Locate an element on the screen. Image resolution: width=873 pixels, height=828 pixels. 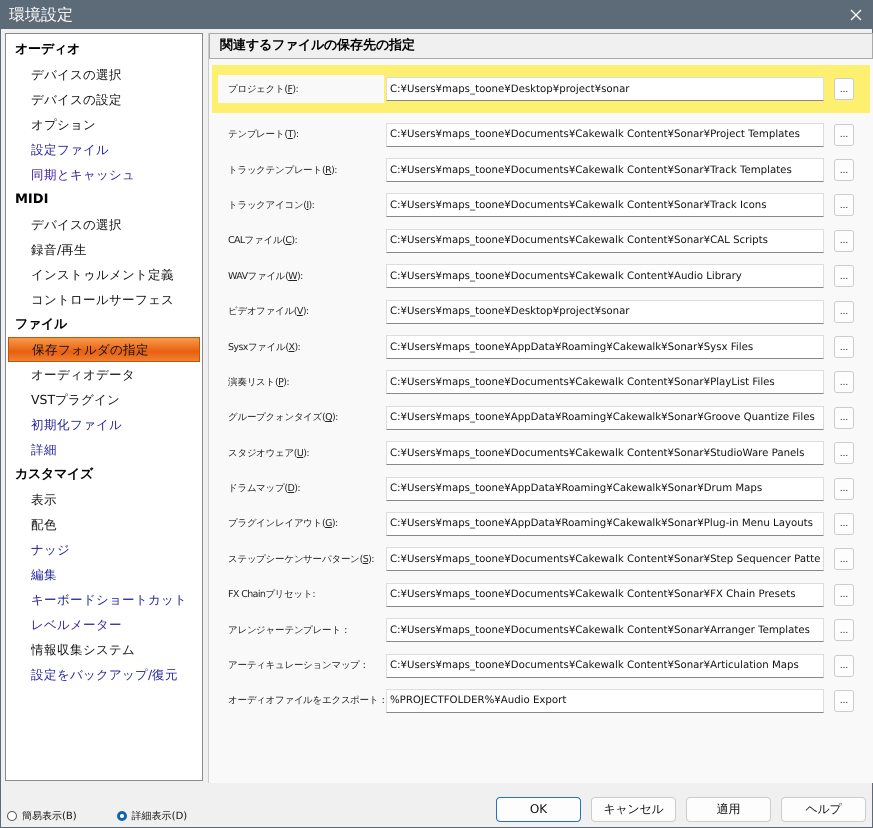
path-field: C:¥Users¥maps_toone¥AppData¥Roaming¥Cakewalk¥Sonar¥Sysx Files is located at coordinates (605, 347).